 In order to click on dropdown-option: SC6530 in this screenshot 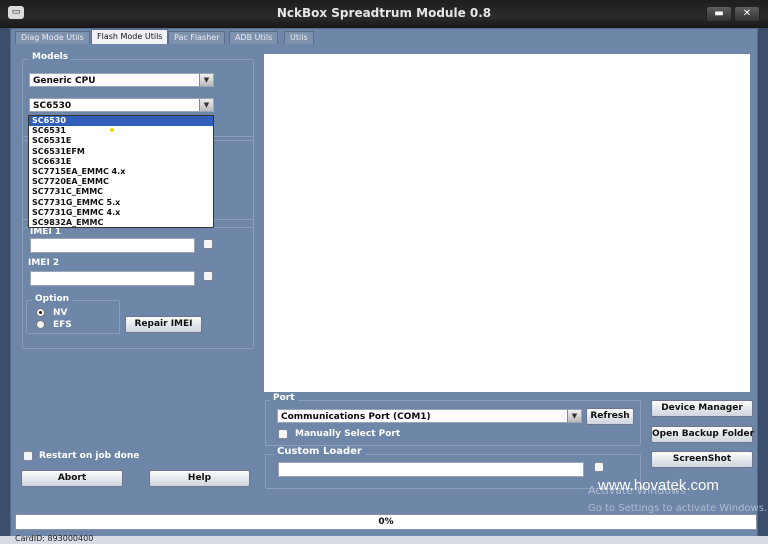, I will do `click(121, 121)`.